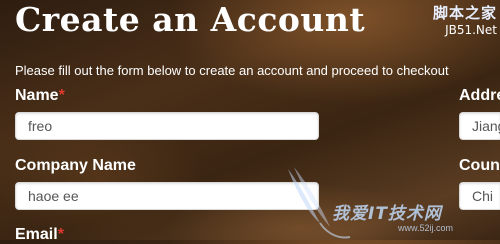 The image size is (500, 244). I want to click on company-name-label: Company Name, so click(75, 166).